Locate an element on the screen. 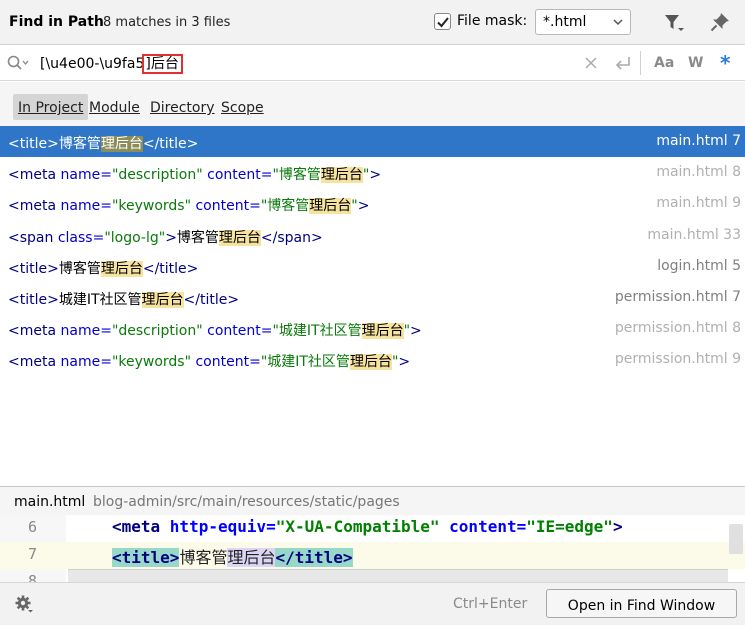  preview-overlay-strip is located at coordinates (398, 575).